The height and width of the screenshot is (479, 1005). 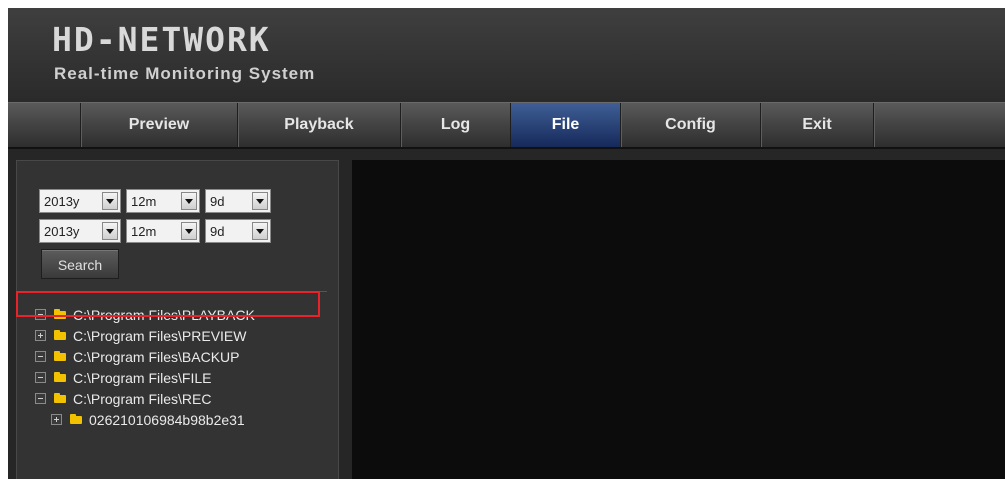 I want to click on start-month-select: 12m, so click(x=163, y=201).